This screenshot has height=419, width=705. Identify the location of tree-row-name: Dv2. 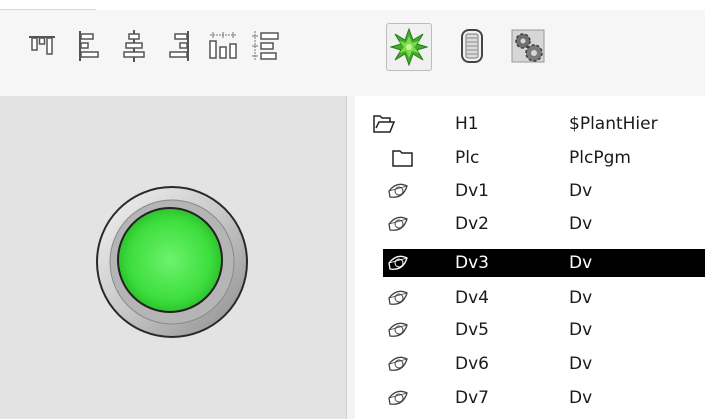
(472, 224).